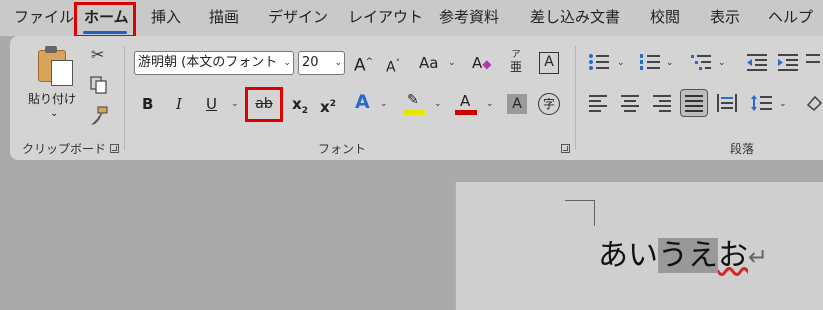 Image resolution: width=823 pixels, height=310 pixels. I want to click on text-effects-label: A, so click(362, 102).